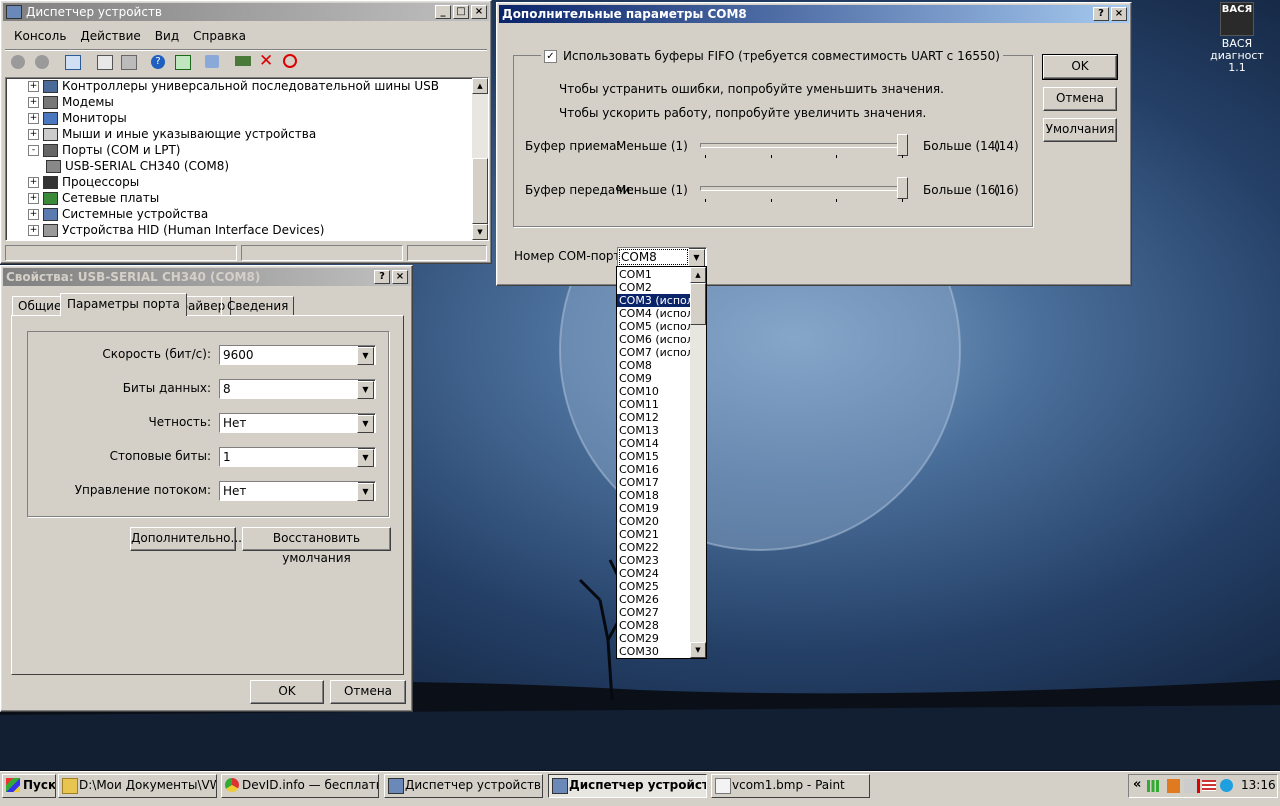 This screenshot has width=1280, height=806. I want to click on com-port-option: COM25, so click(653, 586).